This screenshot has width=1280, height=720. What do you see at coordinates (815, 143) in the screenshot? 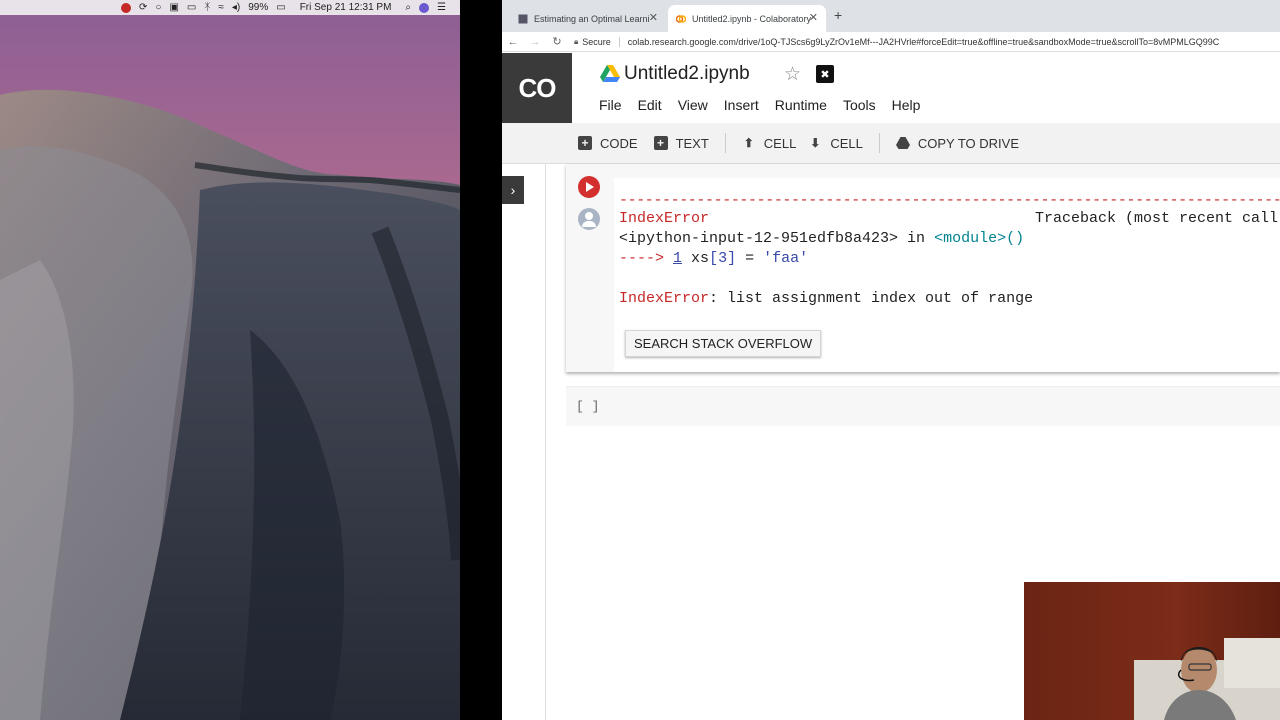
I see `arrow-down-icon: ⬇︎` at bounding box center [815, 143].